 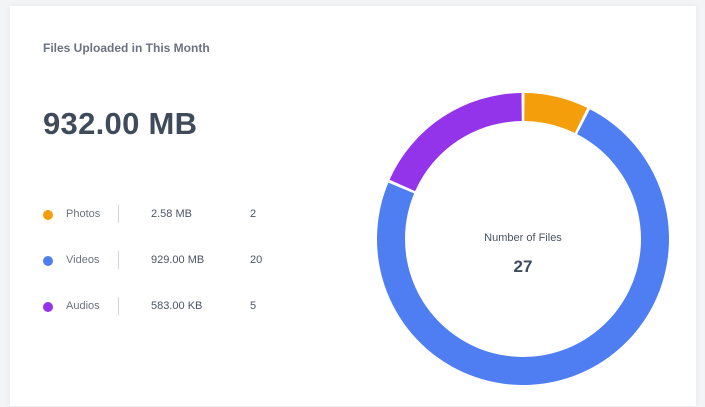 I want to click on legend-item-photos: Photos 2.58 MB 2, so click(x=173, y=215).